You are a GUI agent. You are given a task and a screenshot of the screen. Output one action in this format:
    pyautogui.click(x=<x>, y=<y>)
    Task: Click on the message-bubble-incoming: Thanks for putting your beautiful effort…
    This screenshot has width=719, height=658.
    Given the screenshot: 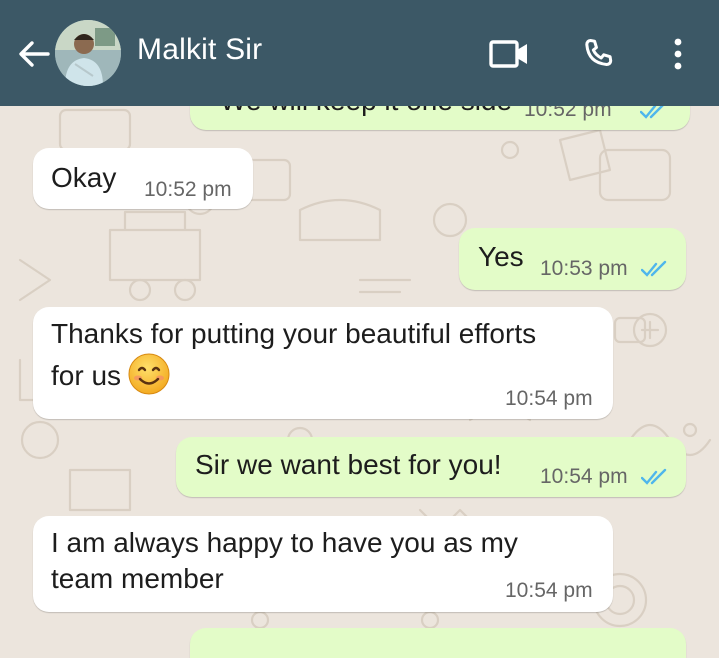 What is the action you would take?
    pyautogui.click(x=323, y=363)
    